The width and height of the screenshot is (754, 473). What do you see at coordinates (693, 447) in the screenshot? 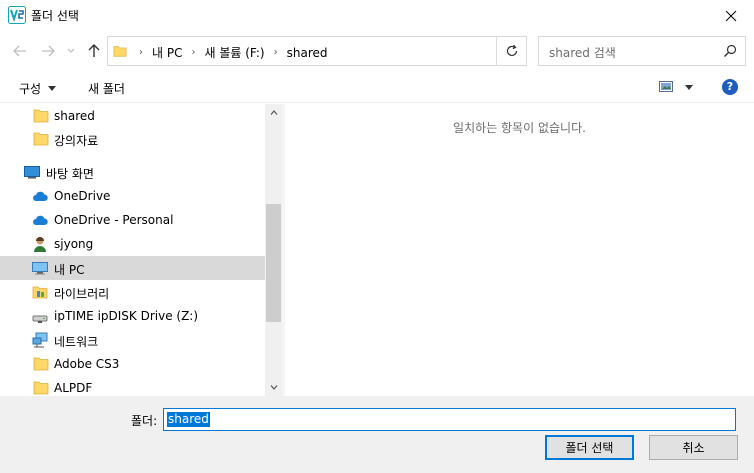
I see `cancel-button: 취소` at bounding box center [693, 447].